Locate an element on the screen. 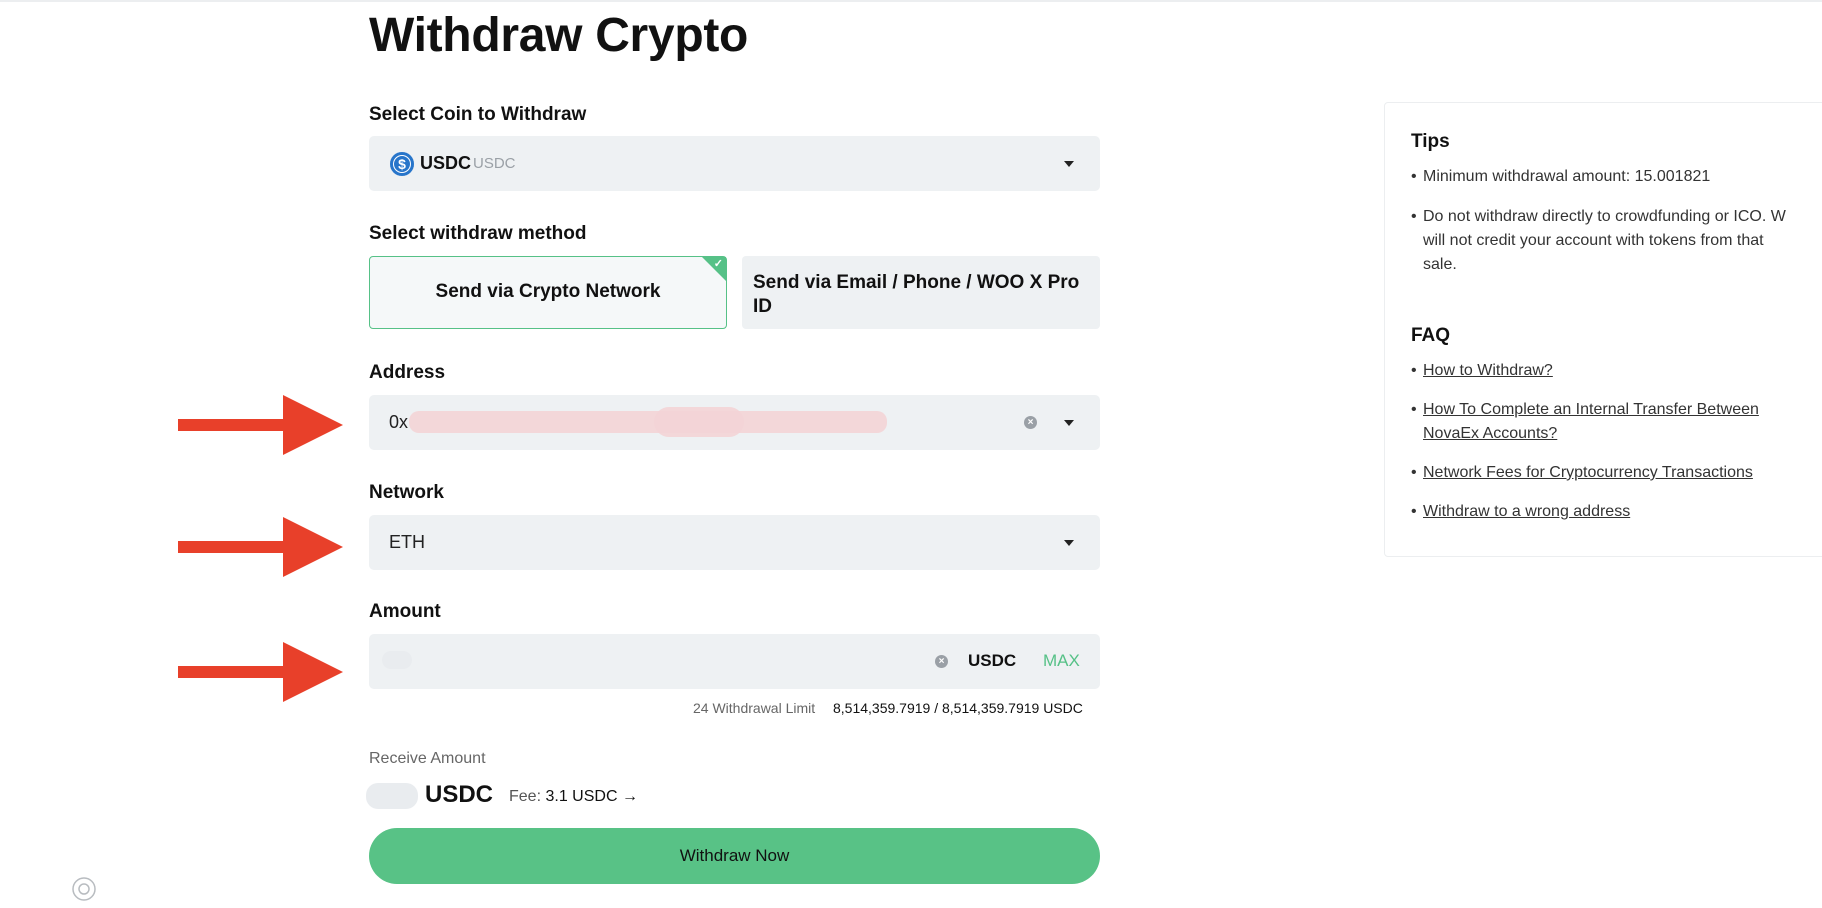  fee-info: Fee: 3.1 USDC → is located at coordinates (573, 797).